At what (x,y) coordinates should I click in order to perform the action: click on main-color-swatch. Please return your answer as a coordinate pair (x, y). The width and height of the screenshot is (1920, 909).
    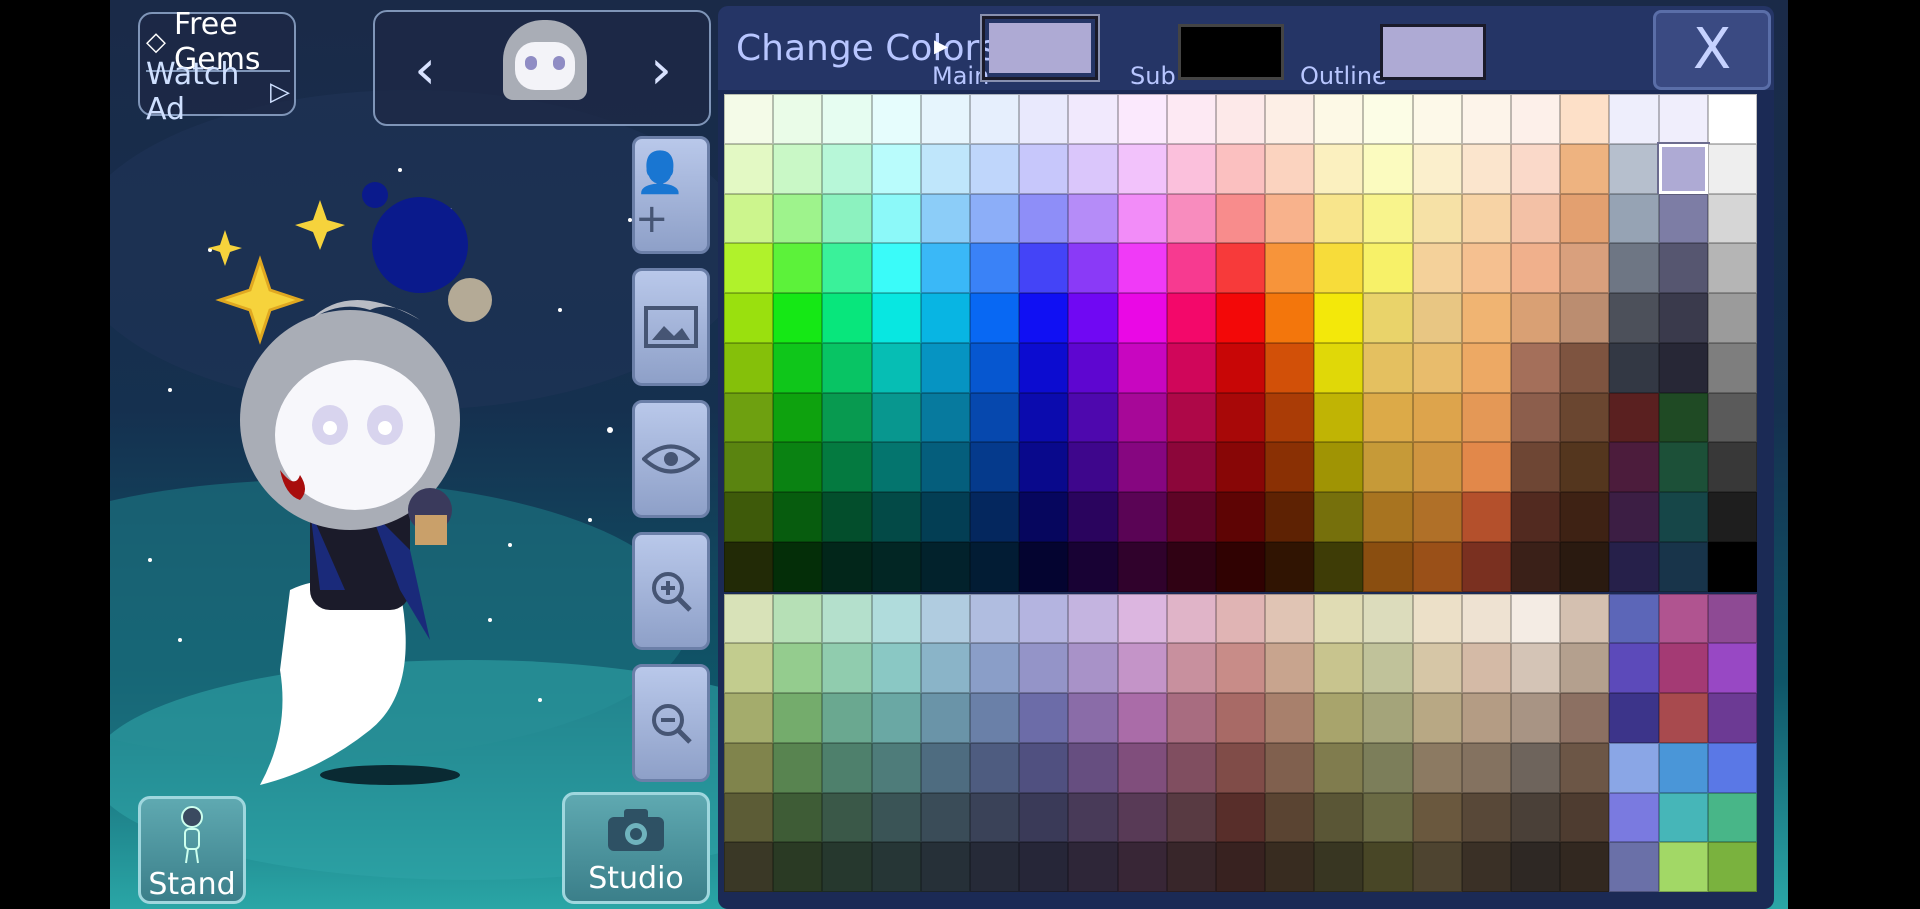
    Looking at the image, I should click on (1040, 48).